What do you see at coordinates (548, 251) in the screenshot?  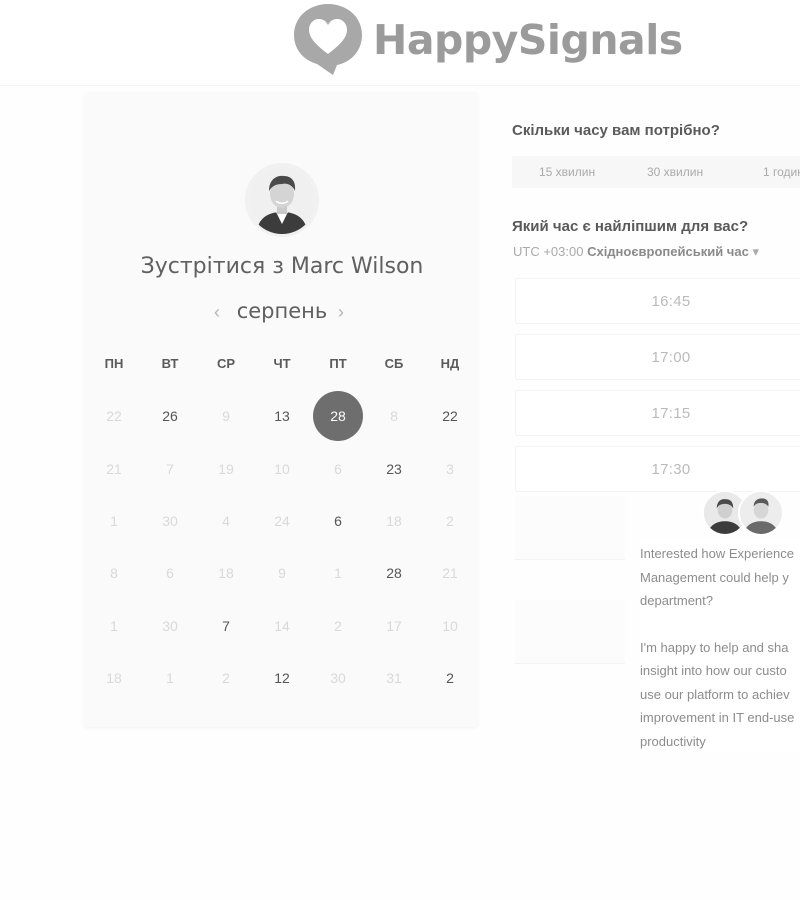 I see `timezone-offset: UTC +03:00` at bounding box center [548, 251].